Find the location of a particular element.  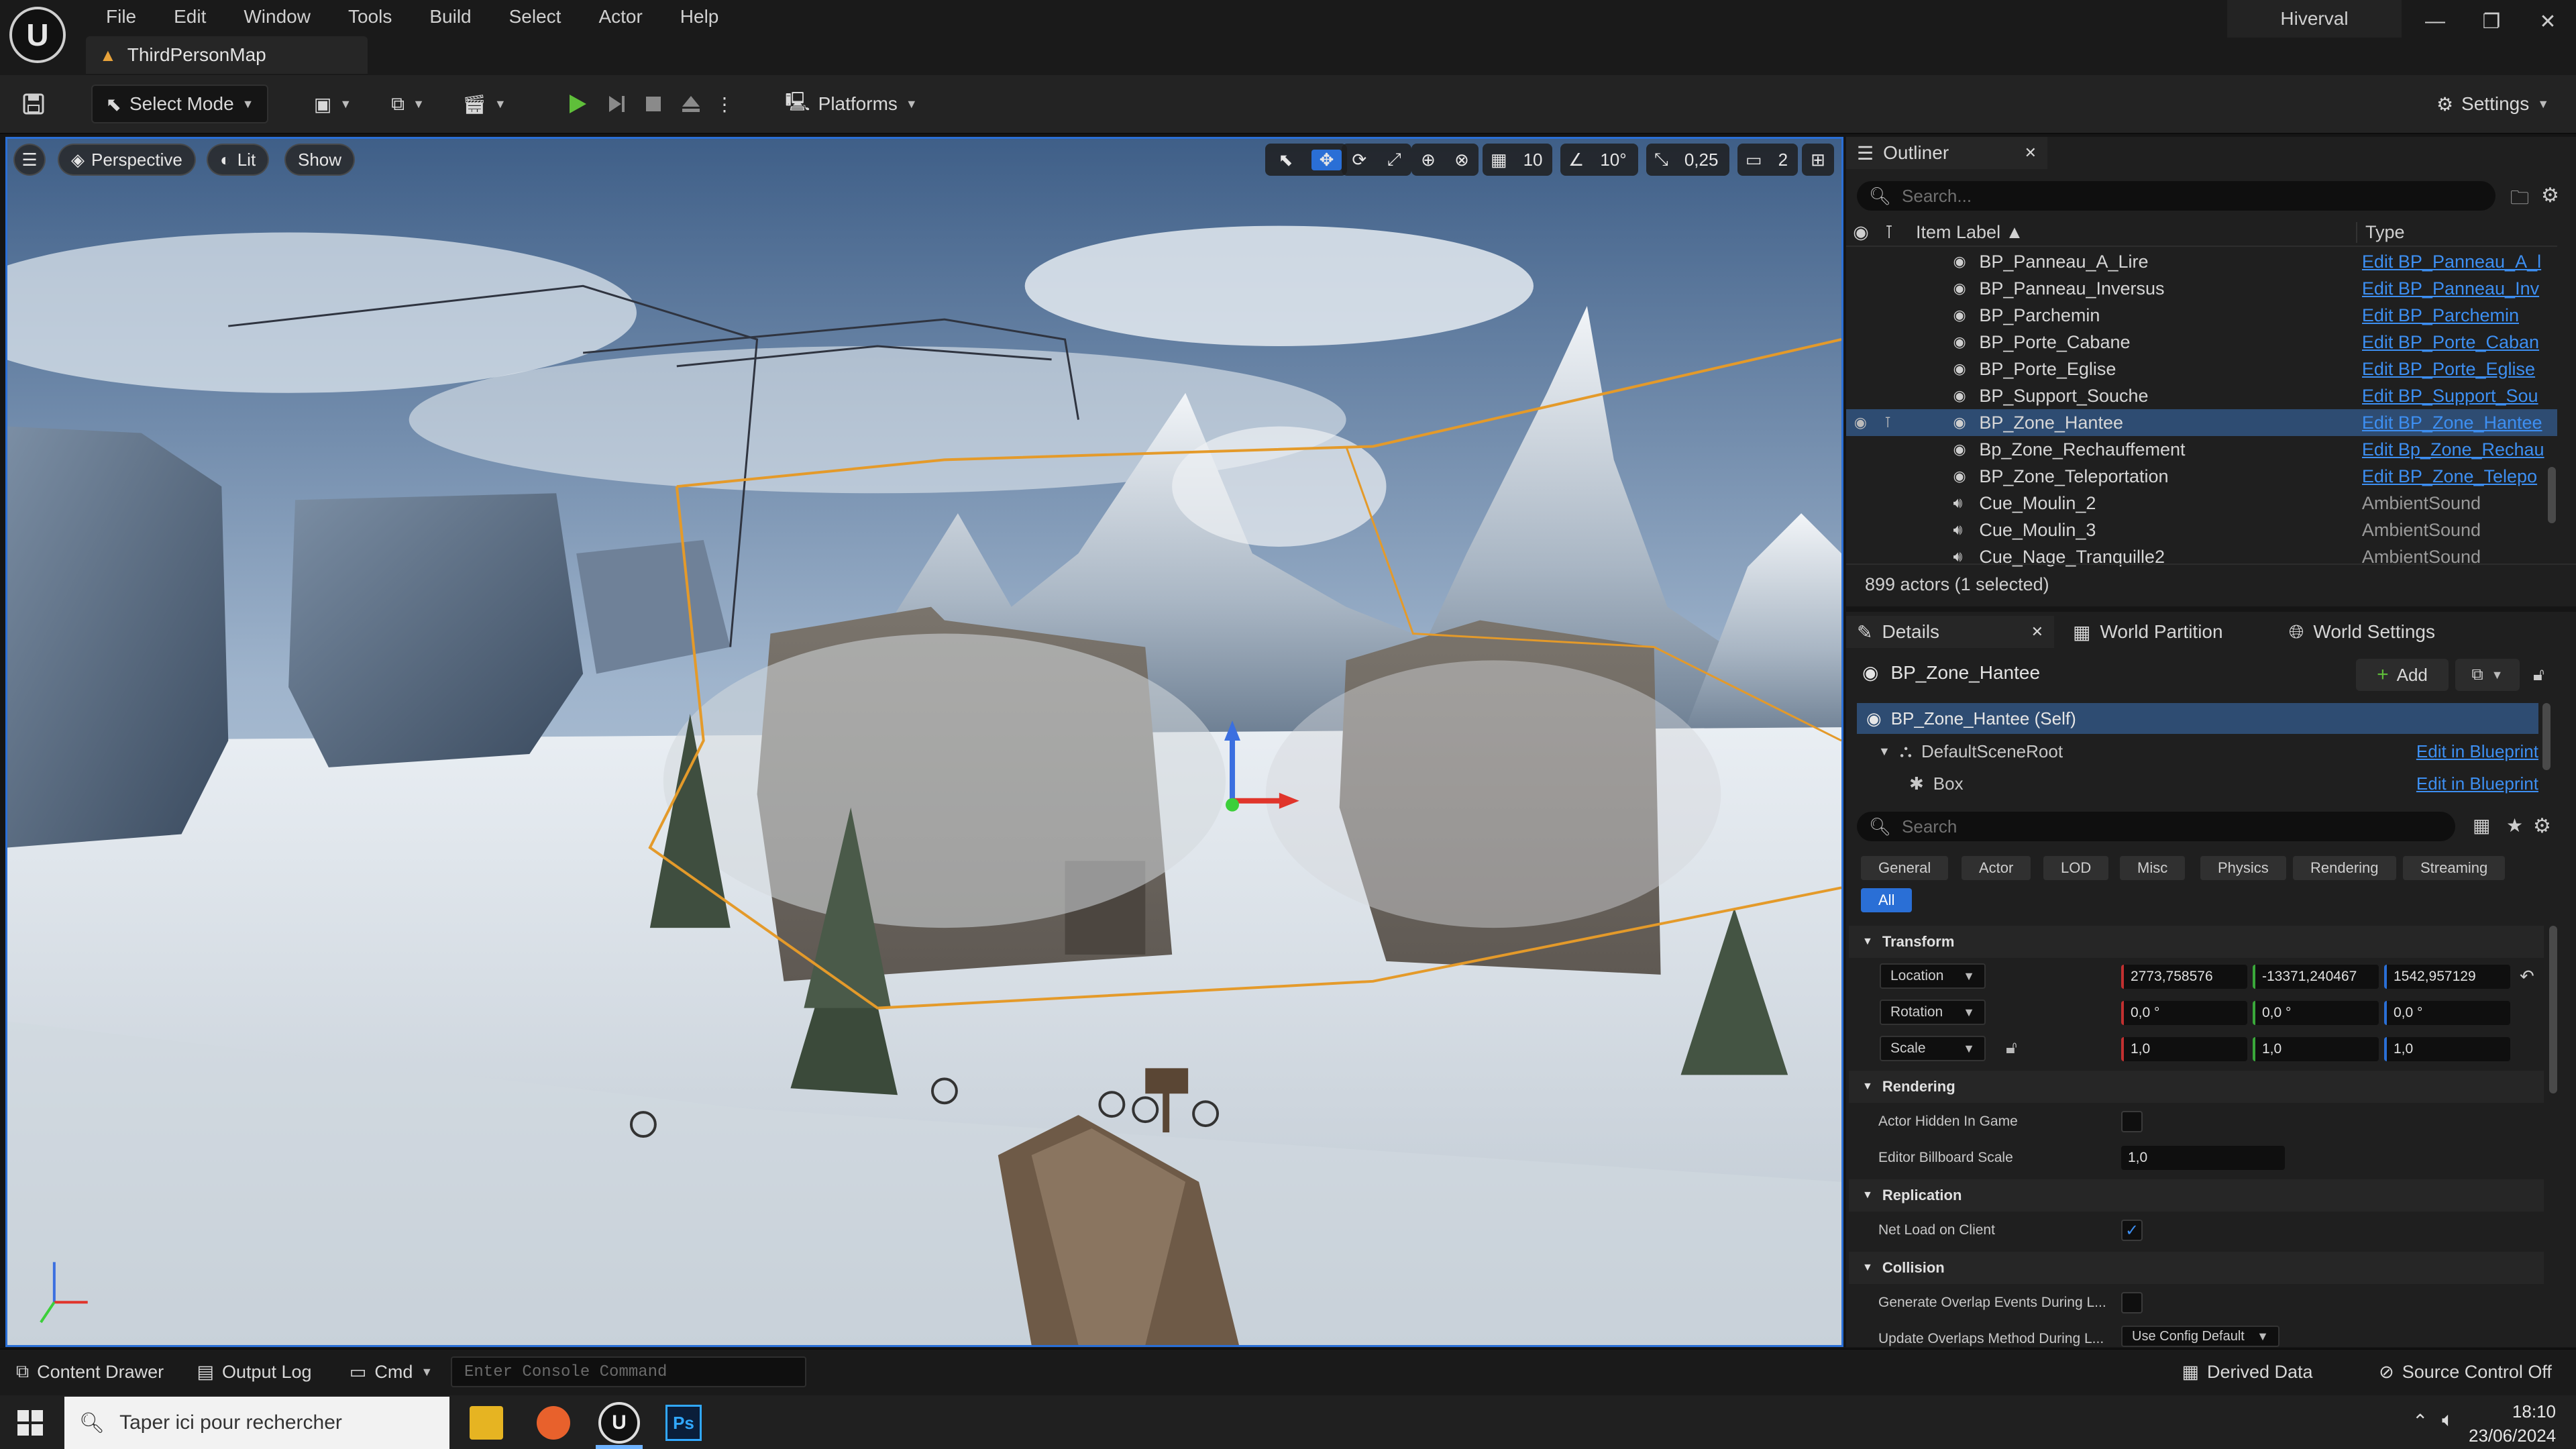

close-icon: ✕ is located at coordinates (2037, 632).